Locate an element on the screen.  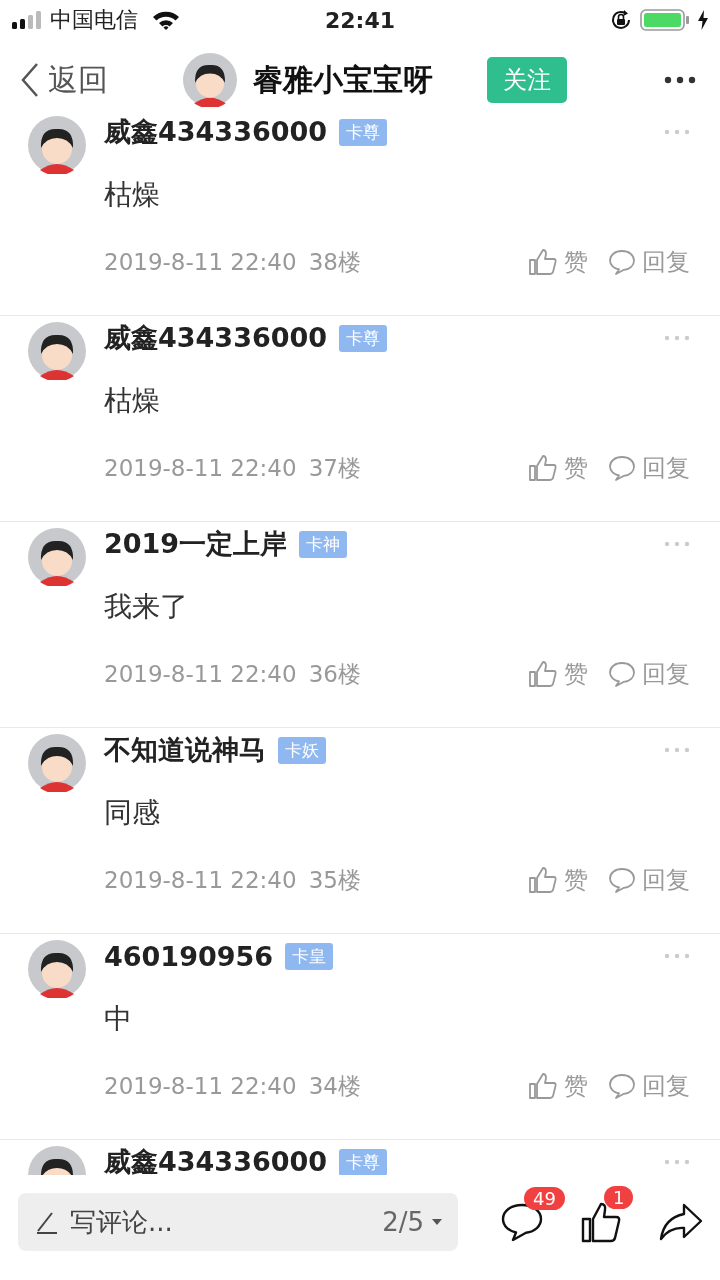
level-badge: 卡妖 is located at coordinates (302, 750).